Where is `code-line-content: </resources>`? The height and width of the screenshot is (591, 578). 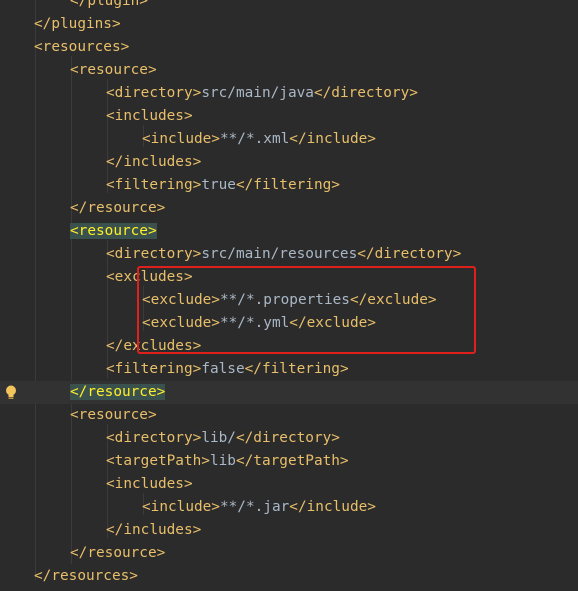
code-line-content: </resources> is located at coordinates (86, 576).